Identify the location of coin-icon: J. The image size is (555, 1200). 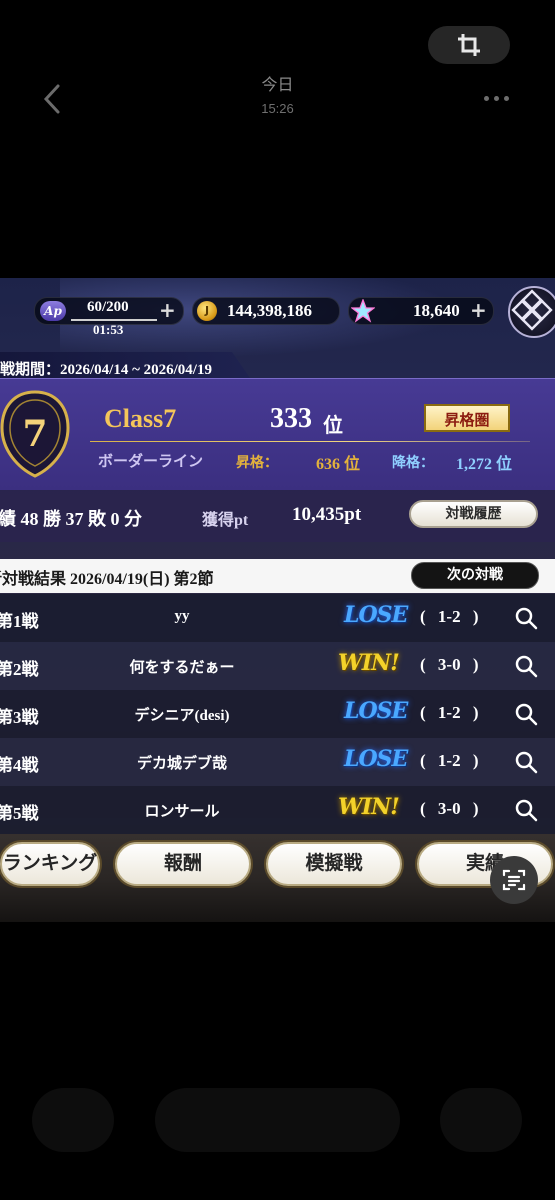
(207, 311).